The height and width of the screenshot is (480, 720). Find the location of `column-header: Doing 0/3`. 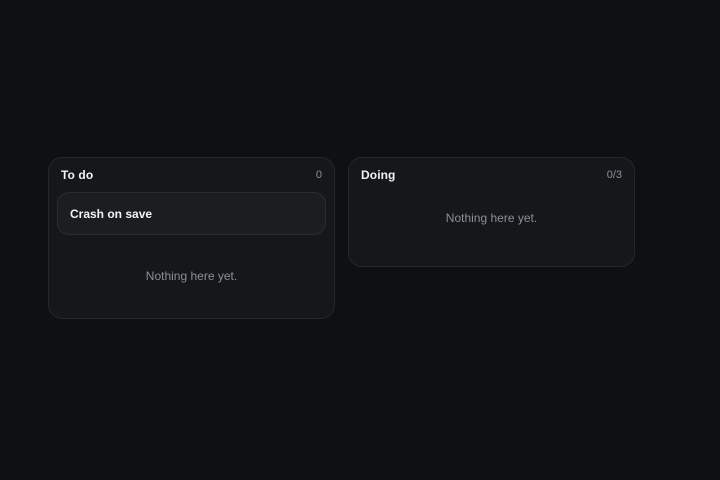

column-header: Doing 0/3 is located at coordinates (491, 175).